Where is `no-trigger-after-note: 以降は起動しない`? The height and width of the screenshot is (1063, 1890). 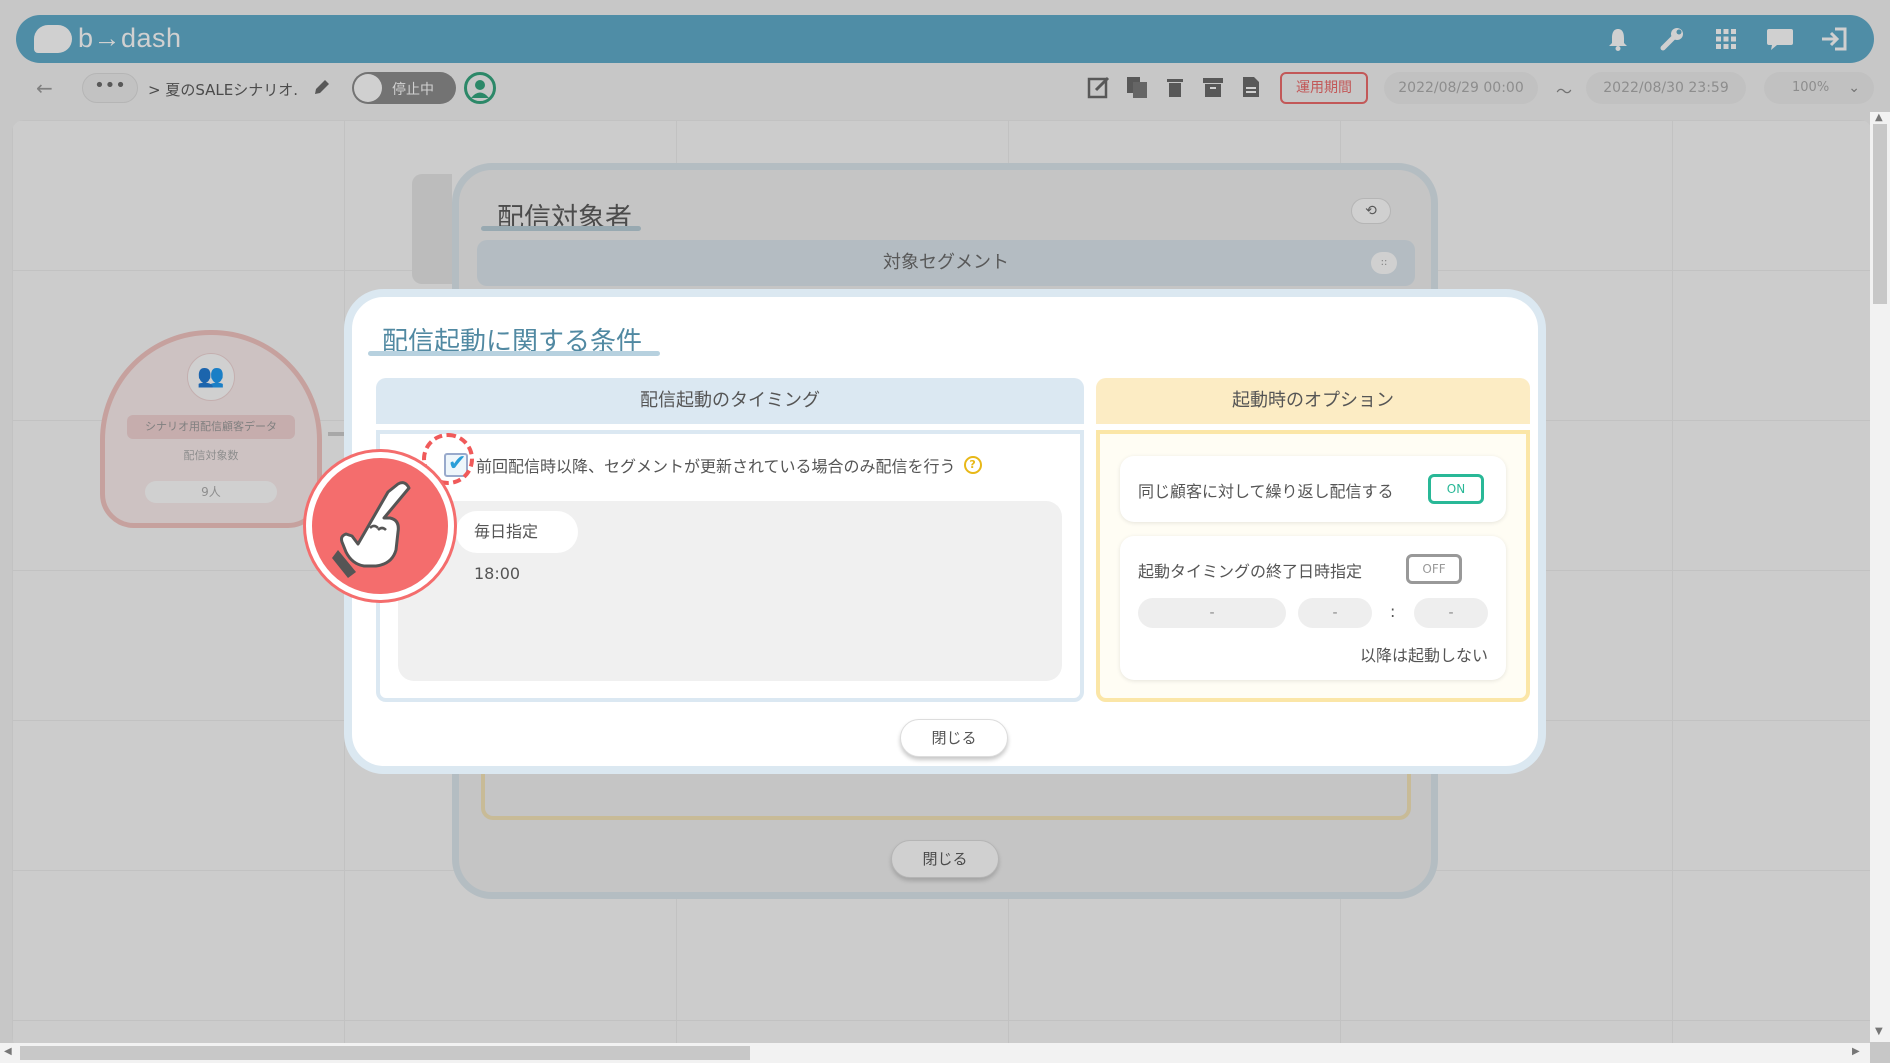
no-trigger-after-note: 以降は起動しない is located at coordinates (1423, 655).